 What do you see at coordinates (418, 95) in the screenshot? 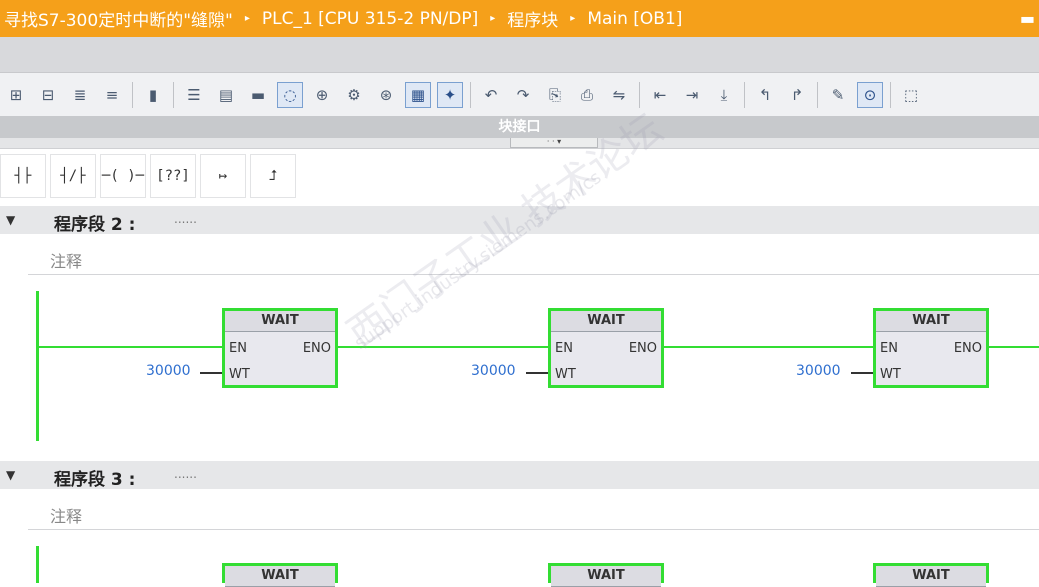
I see `network-comments-icon: ▦` at bounding box center [418, 95].